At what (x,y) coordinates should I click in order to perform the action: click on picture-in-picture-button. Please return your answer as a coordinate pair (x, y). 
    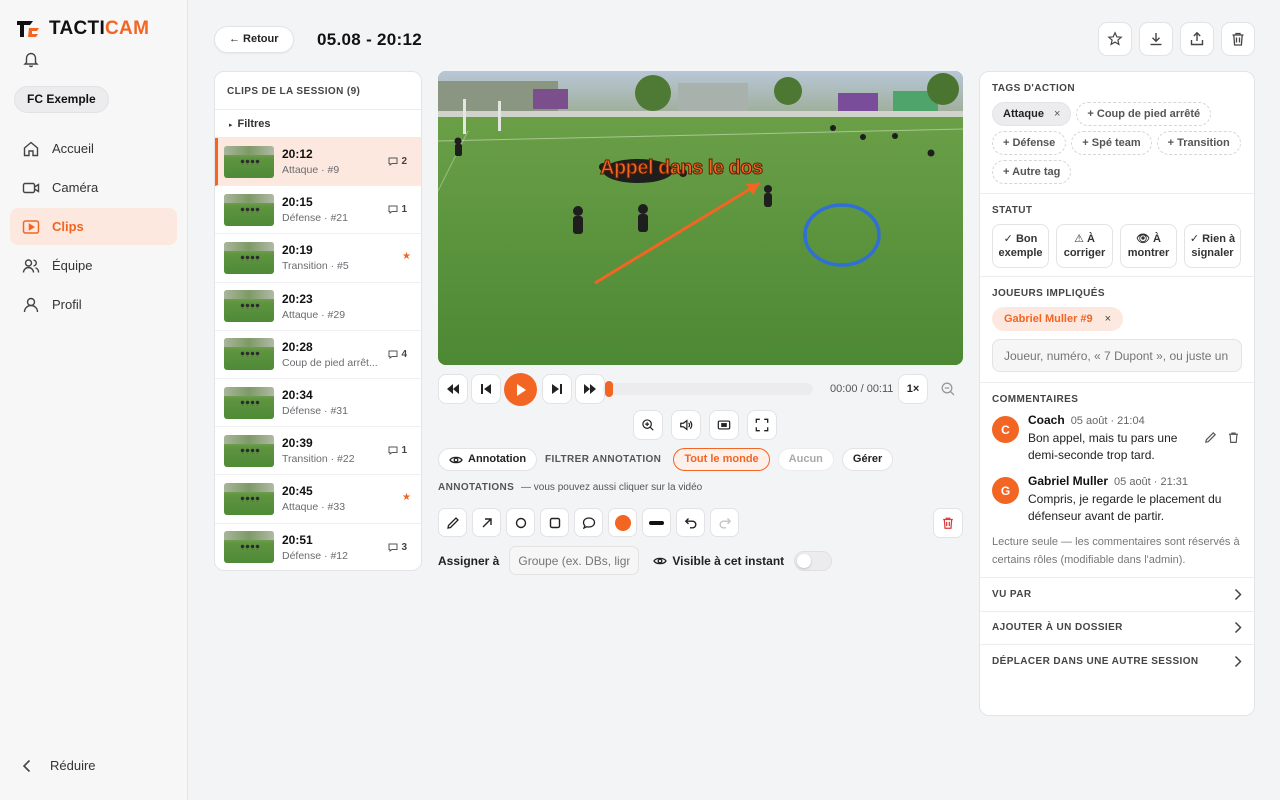
    Looking at the image, I should click on (724, 425).